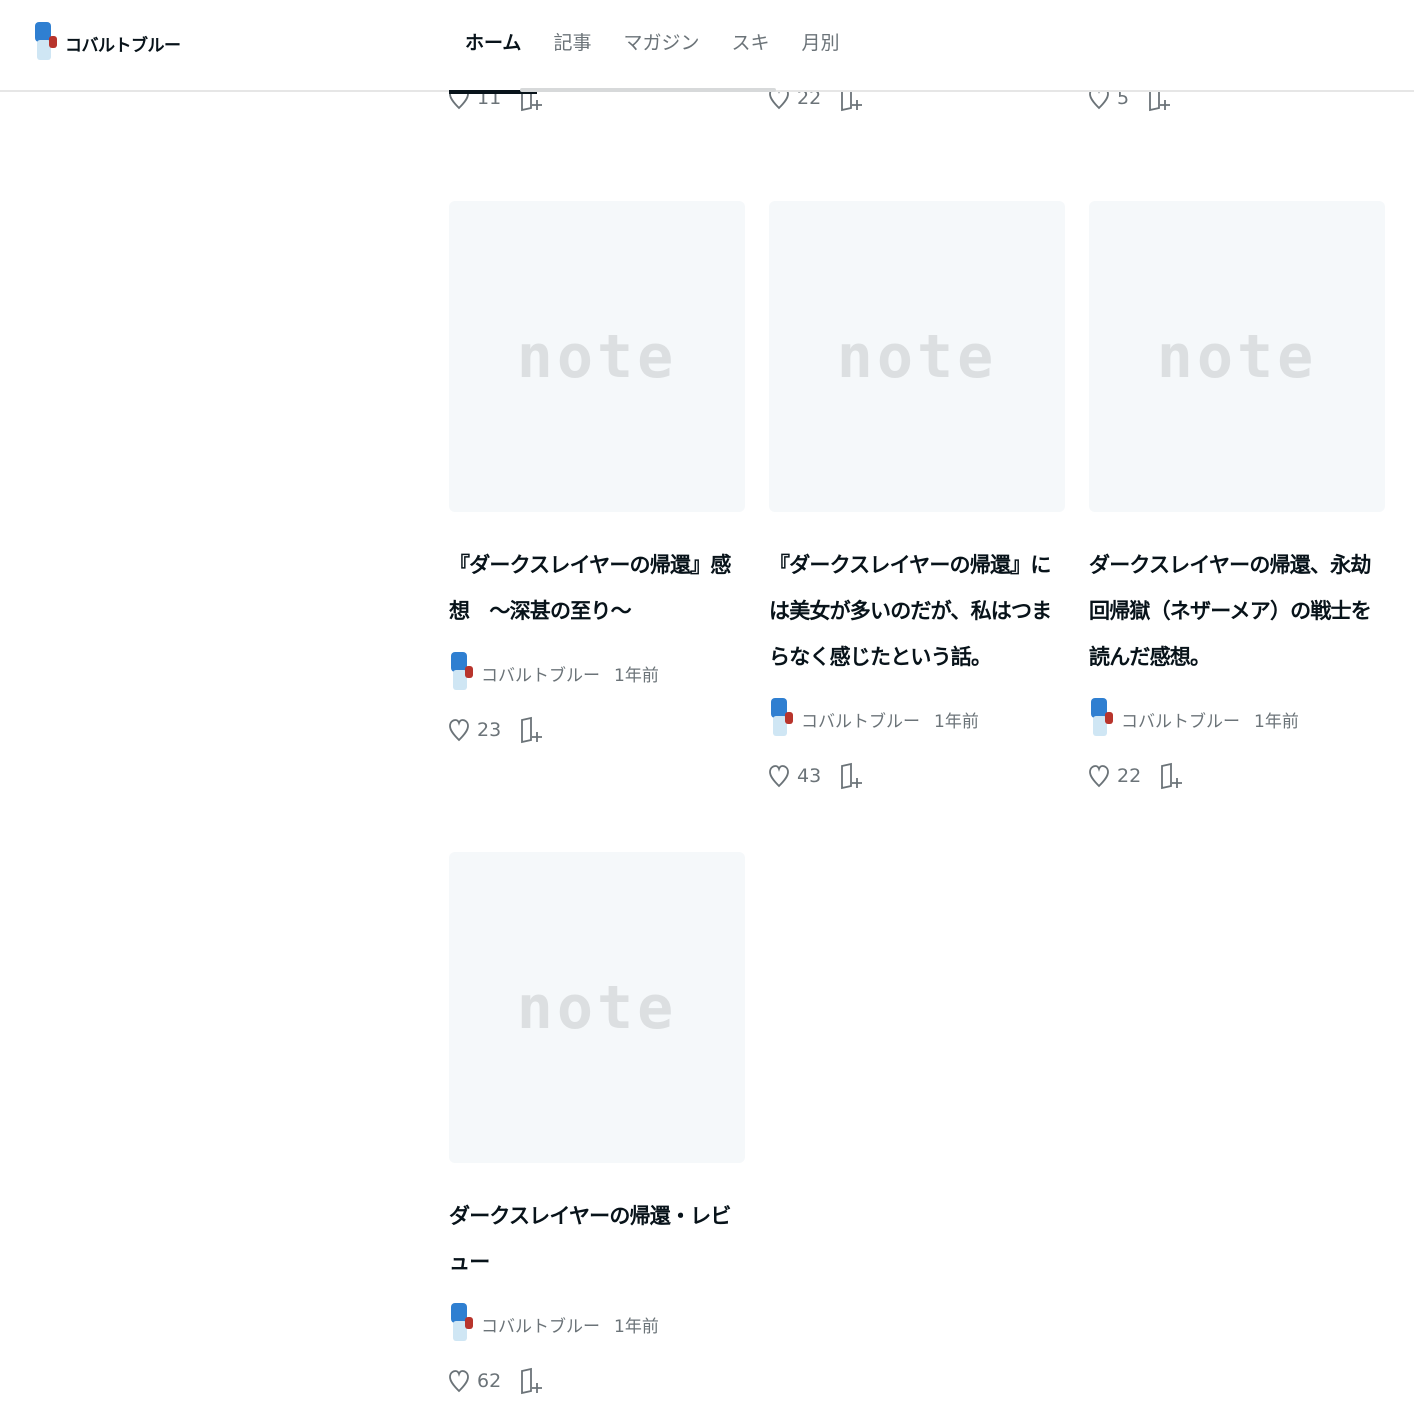 Image resolution: width=1414 pixels, height=1414 pixels. I want to click on tab-articles: 記事, so click(572, 46).